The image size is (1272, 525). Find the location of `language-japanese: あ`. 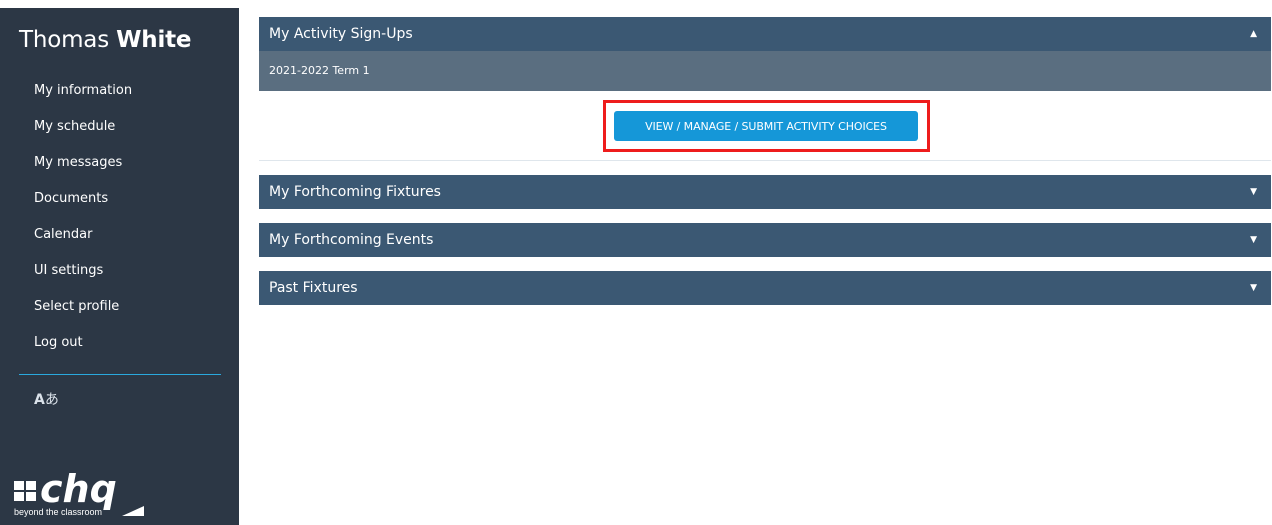

language-japanese: あ is located at coordinates (51, 400).